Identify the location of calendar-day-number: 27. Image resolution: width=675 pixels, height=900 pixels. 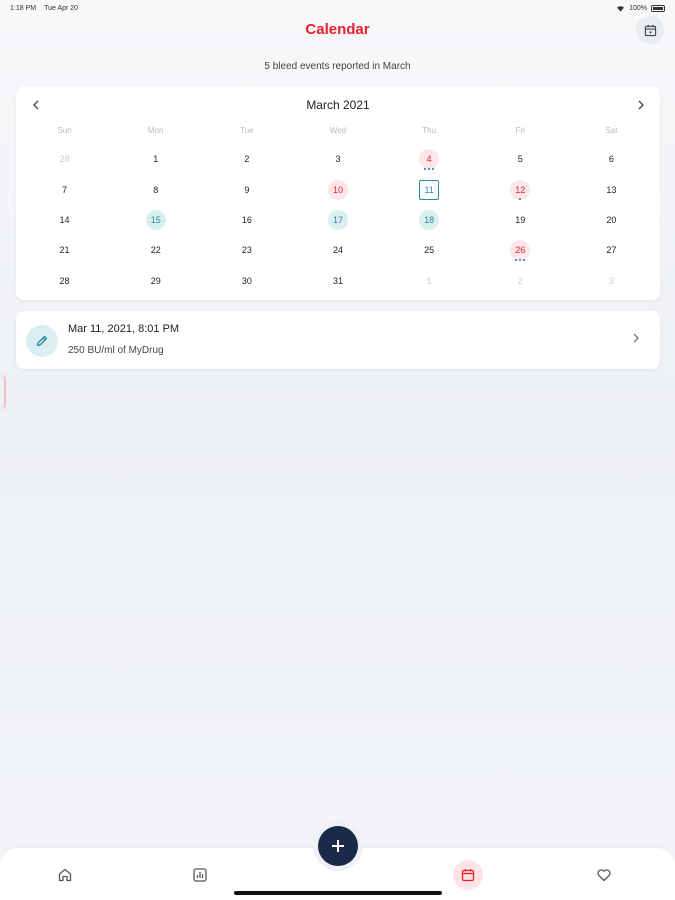
(611, 250).